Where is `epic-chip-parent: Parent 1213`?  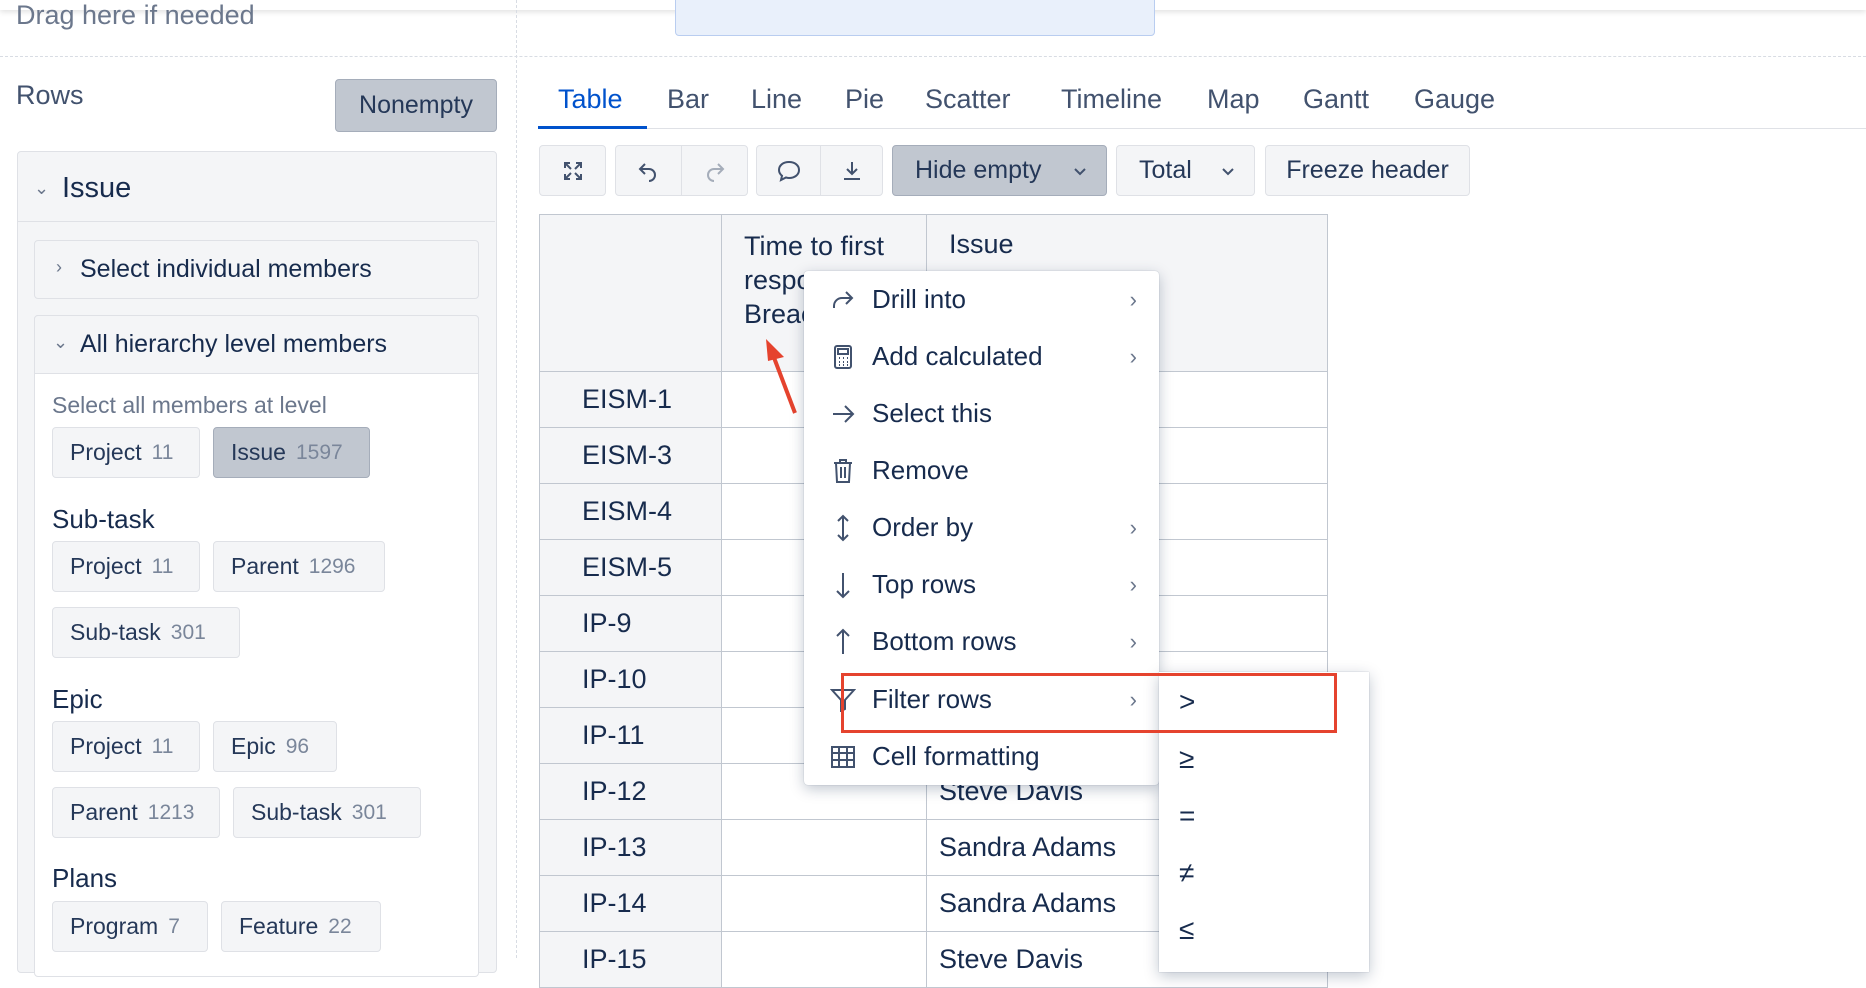 epic-chip-parent: Parent 1213 is located at coordinates (136, 812).